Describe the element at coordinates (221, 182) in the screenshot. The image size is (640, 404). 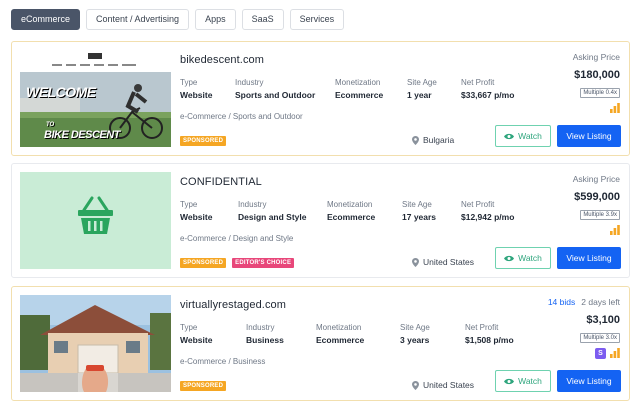
I see `listing-title: CONFIDENTIAL` at that location.